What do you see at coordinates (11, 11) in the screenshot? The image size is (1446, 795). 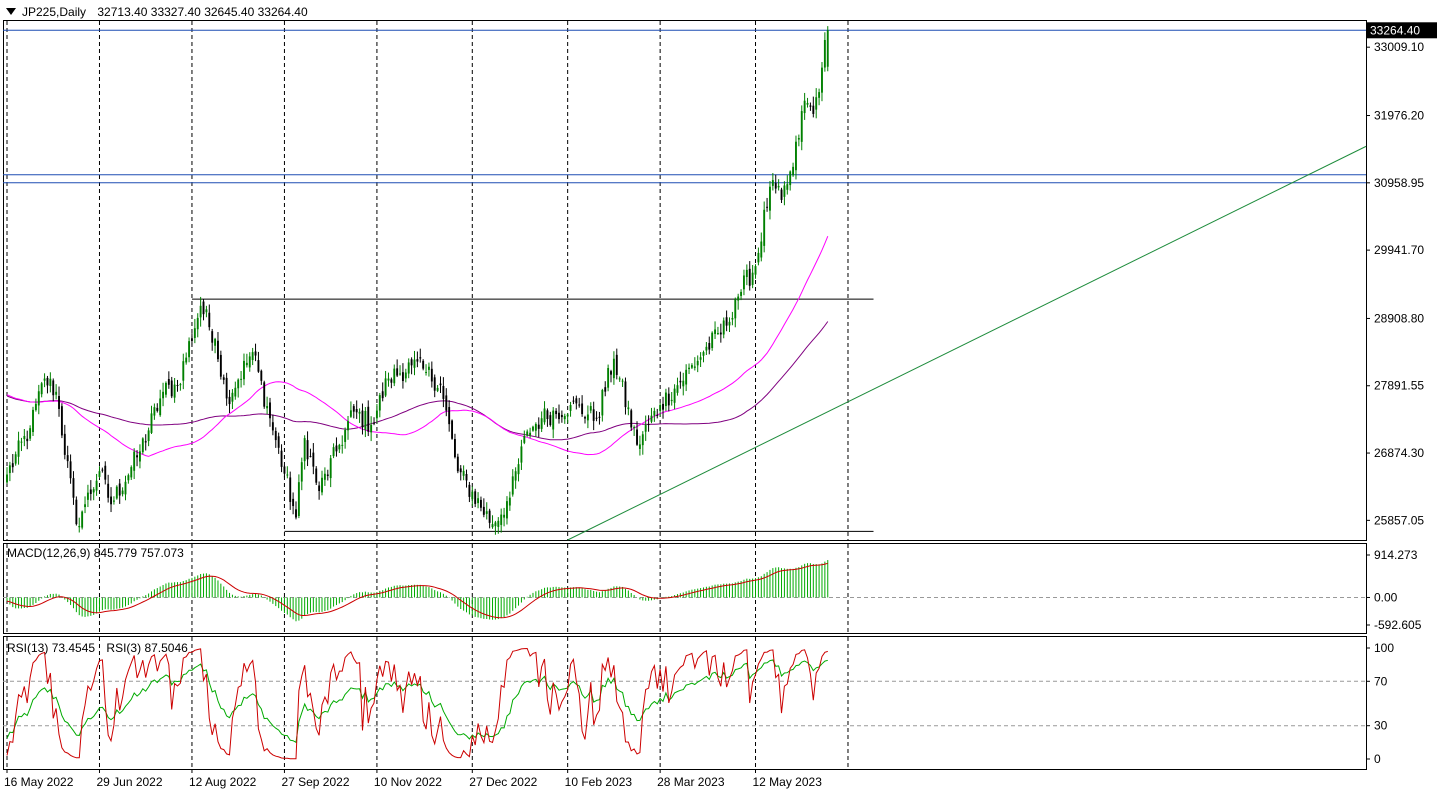 I see `dropdown-triangle-icon` at bounding box center [11, 11].